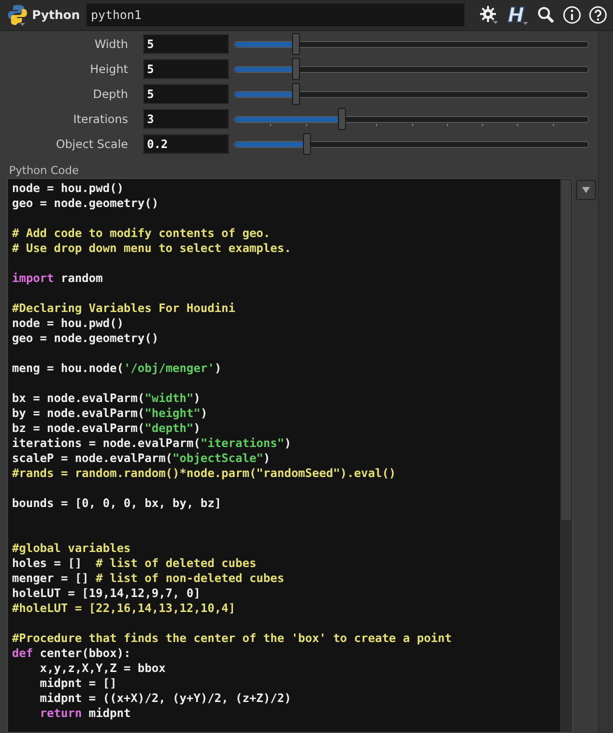 This screenshot has height=733, width=613. Describe the element at coordinates (58, 278) in the screenshot. I see `code-line: import random` at that location.